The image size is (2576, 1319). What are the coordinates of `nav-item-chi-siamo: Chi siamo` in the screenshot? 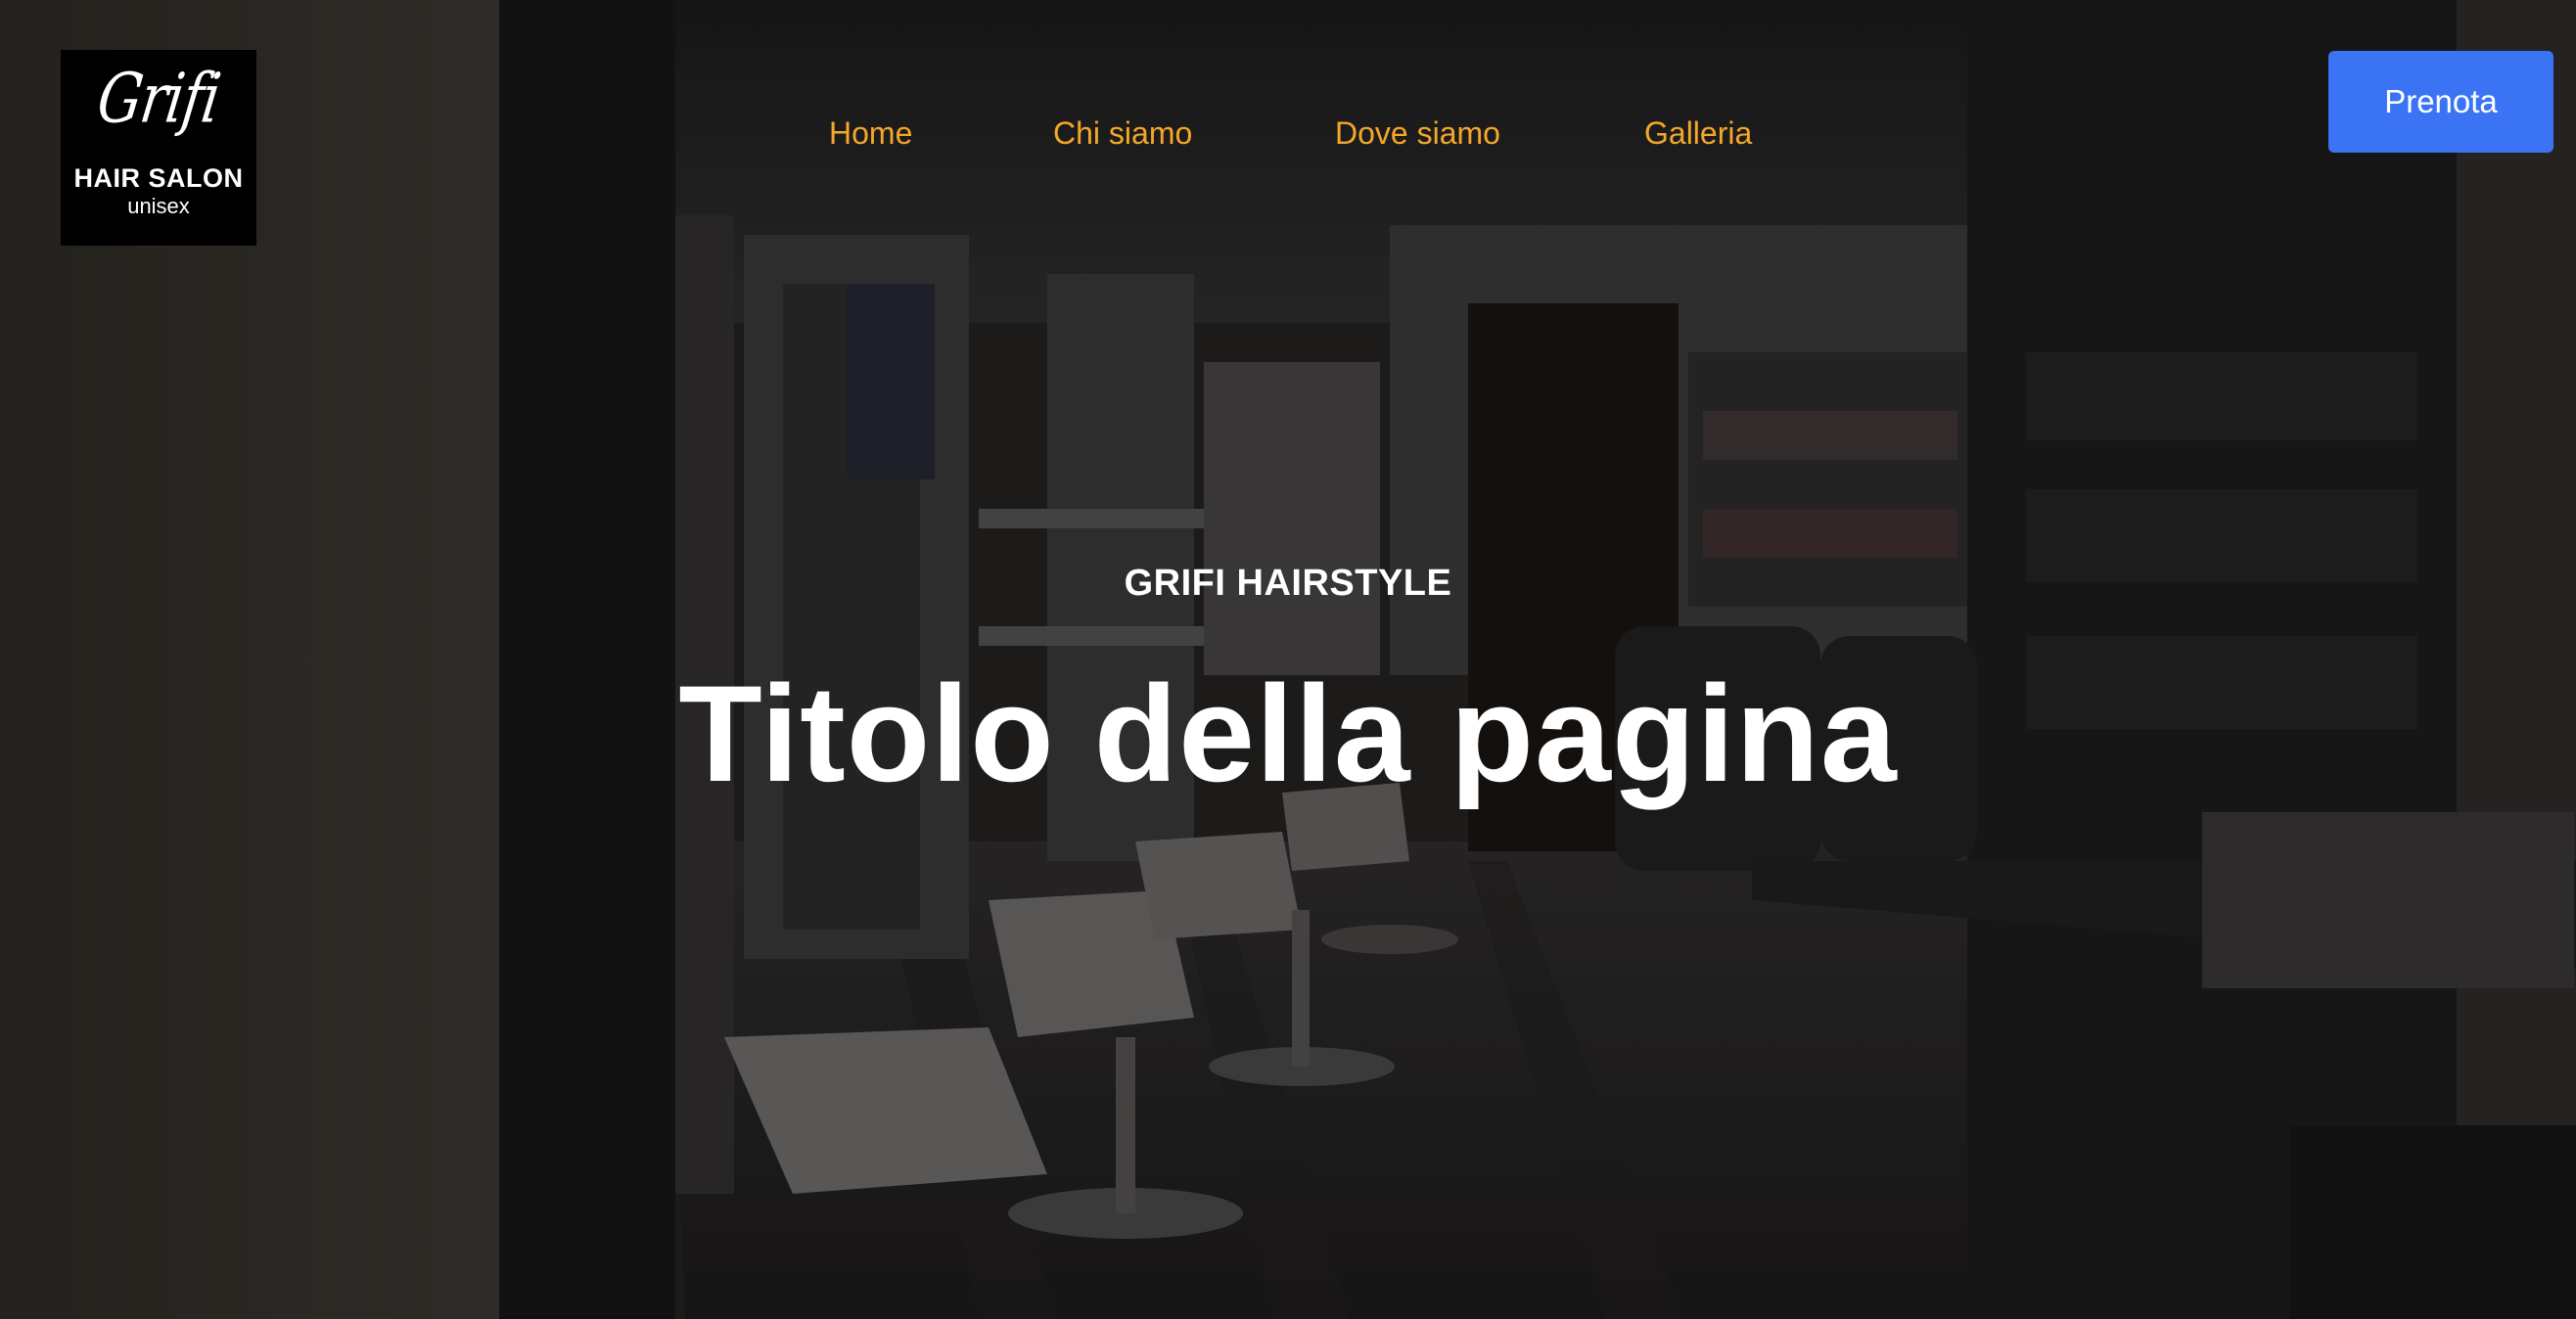 It's located at (1122, 133).